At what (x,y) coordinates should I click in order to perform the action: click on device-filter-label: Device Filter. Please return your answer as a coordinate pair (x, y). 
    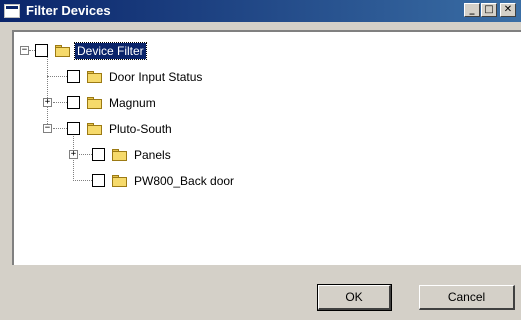
    Looking at the image, I should click on (110, 51).